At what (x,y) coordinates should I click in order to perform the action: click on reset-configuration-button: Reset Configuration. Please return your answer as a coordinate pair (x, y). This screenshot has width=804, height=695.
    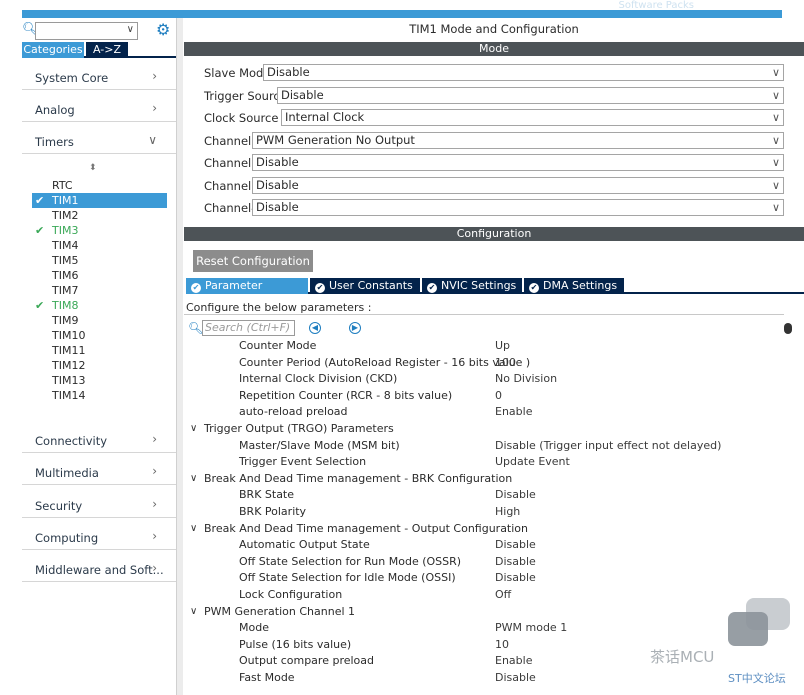
    Looking at the image, I should click on (253, 261).